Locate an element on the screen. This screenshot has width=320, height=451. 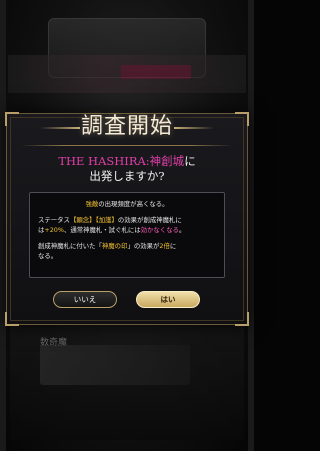
screen-edge-right is located at coordinates (251, 225).